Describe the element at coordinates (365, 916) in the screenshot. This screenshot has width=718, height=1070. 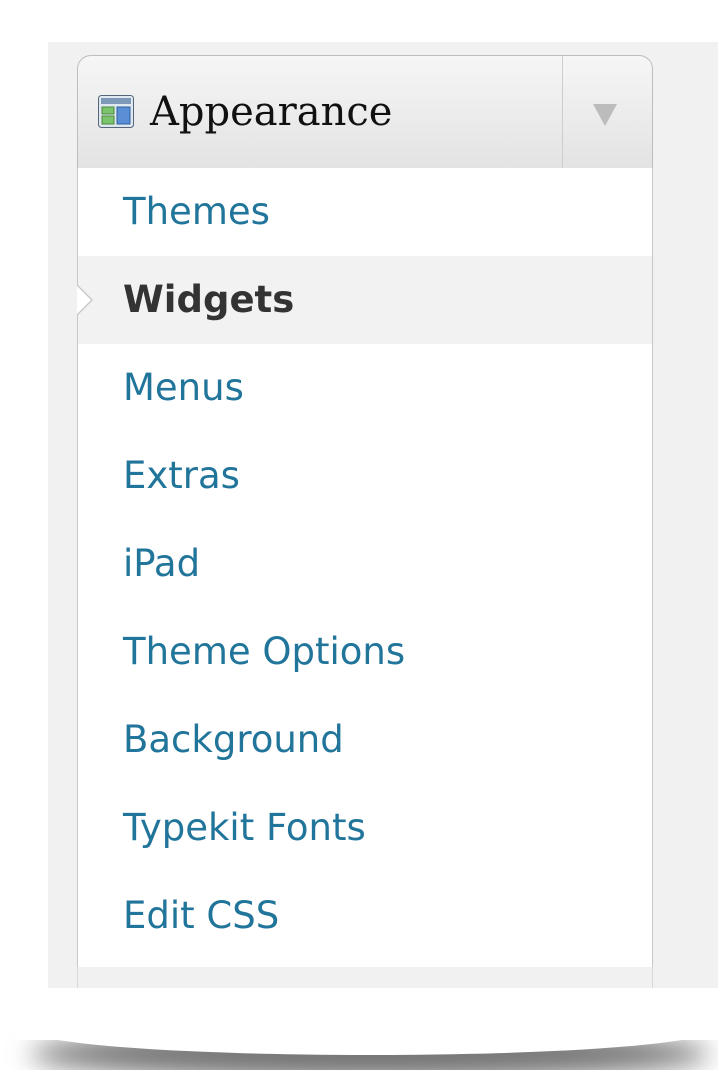
I see `submenu-item-edit-css: Edit CSS` at that location.